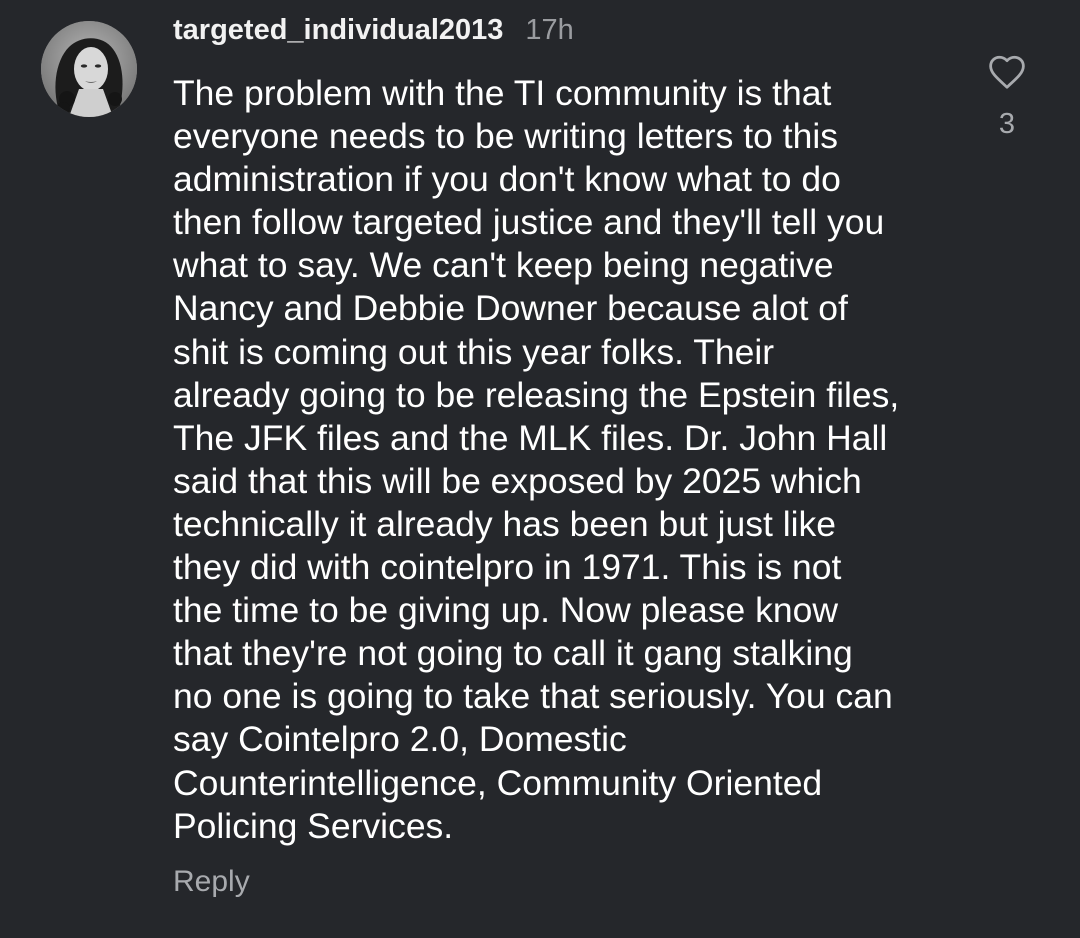 Image resolution: width=1080 pixels, height=938 pixels. What do you see at coordinates (1007, 124) in the screenshot?
I see `like-count: 3` at bounding box center [1007, 124].